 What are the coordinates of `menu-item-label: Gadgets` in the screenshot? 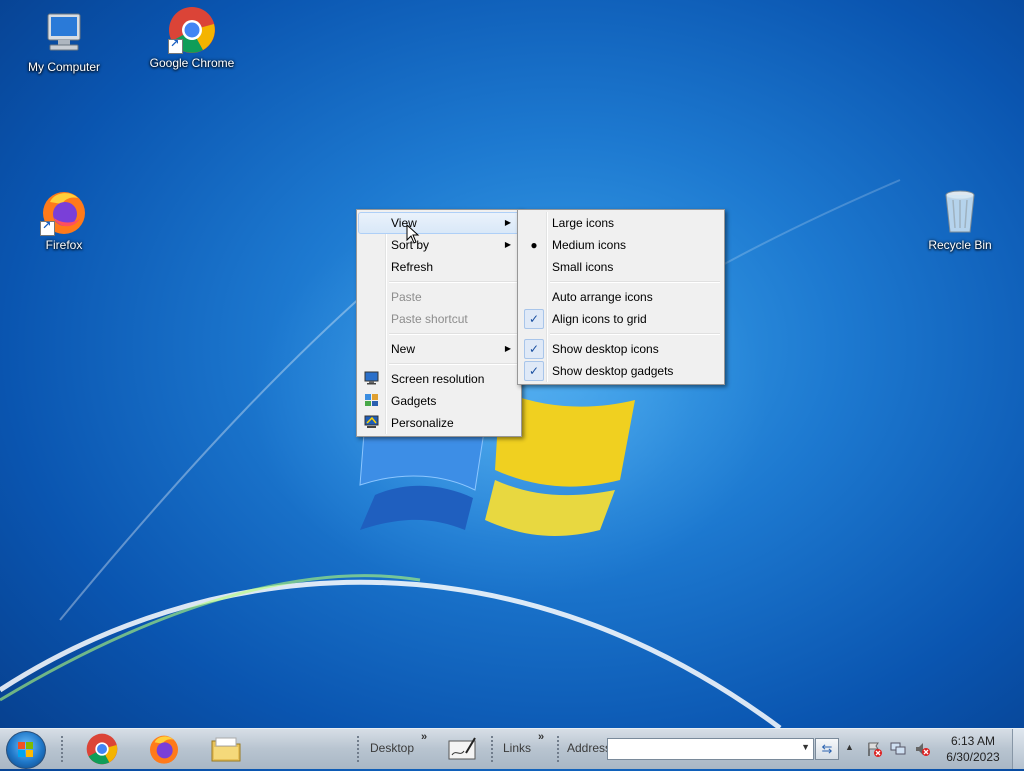 It's located at (414, 401).